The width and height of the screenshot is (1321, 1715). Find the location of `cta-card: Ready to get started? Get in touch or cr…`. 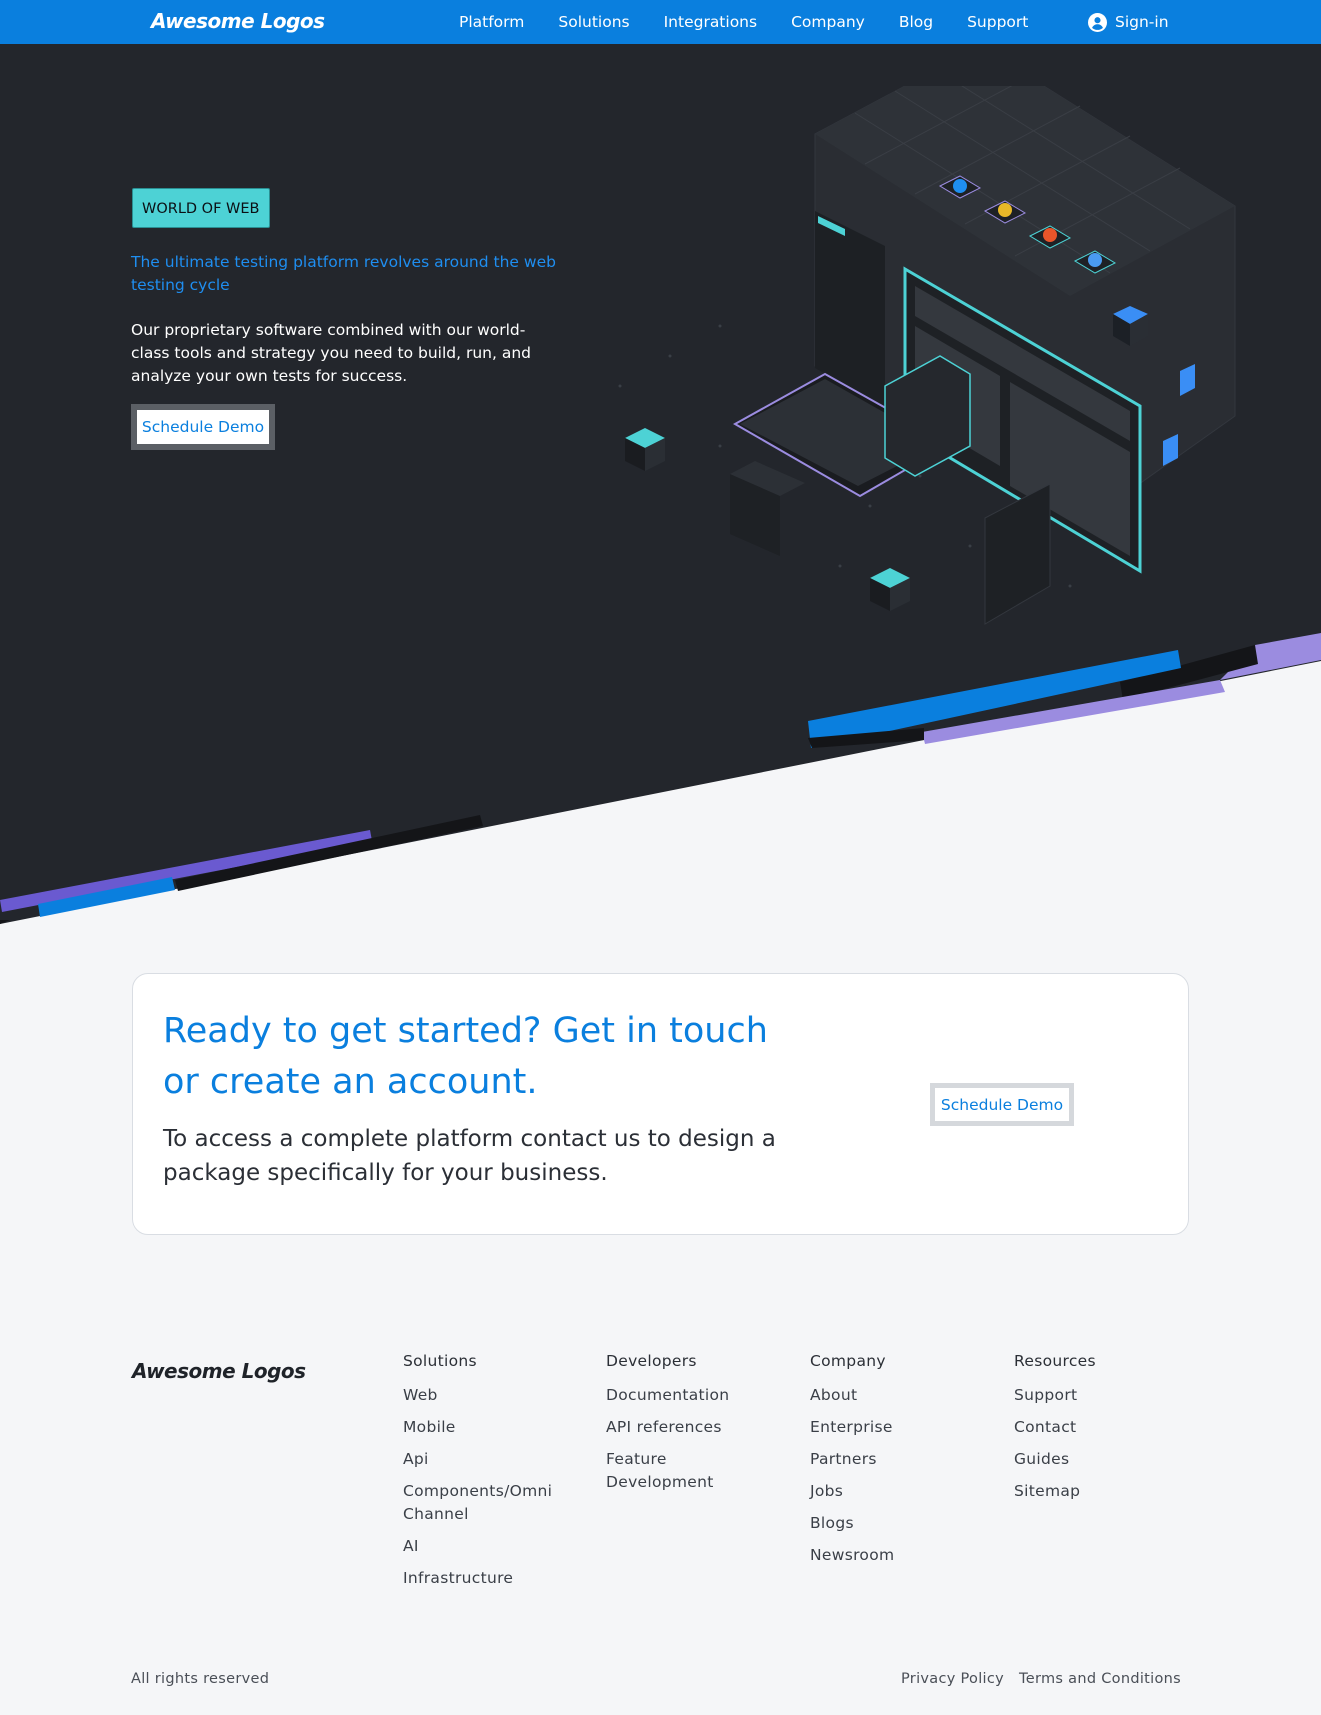

cta-card: Ready to get started? Get in touch or cr… is located at coordinates (660, 1104).